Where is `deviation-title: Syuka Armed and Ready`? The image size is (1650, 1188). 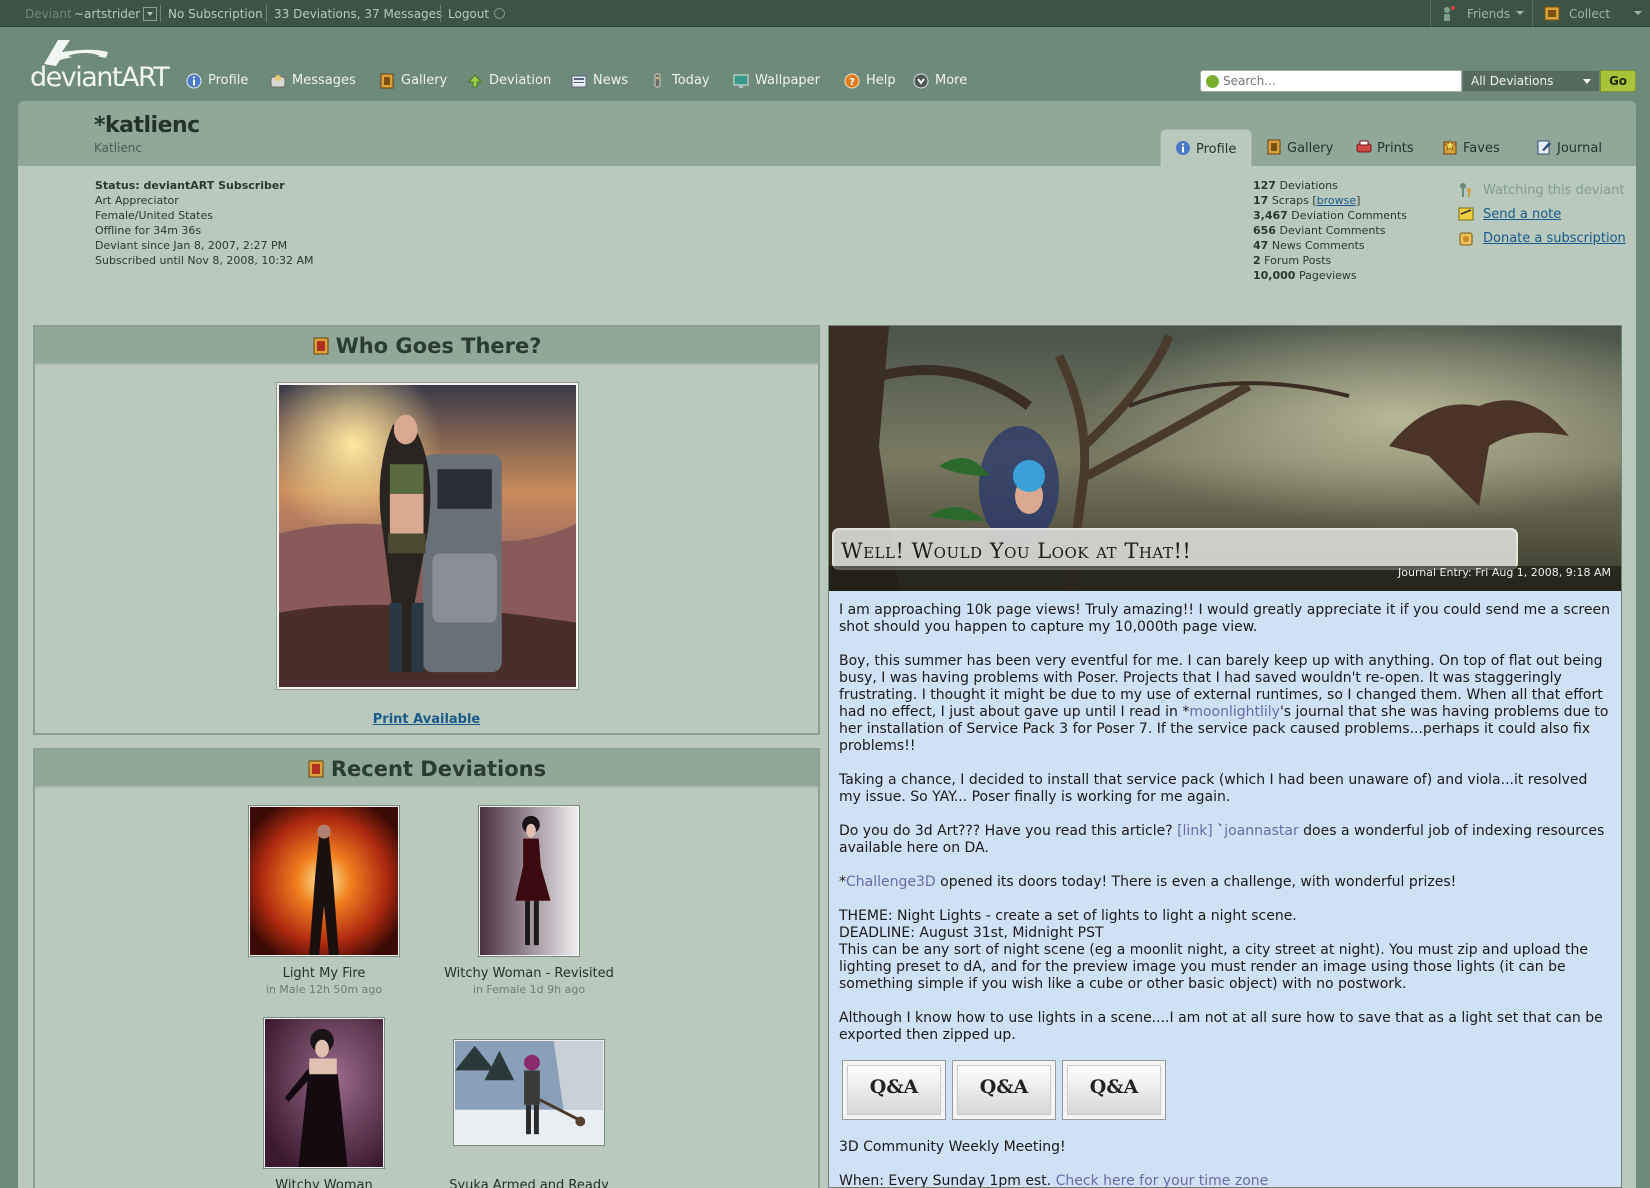 deviation-title: Syuka Armed and Ready is located at coordinates (529, 1183).